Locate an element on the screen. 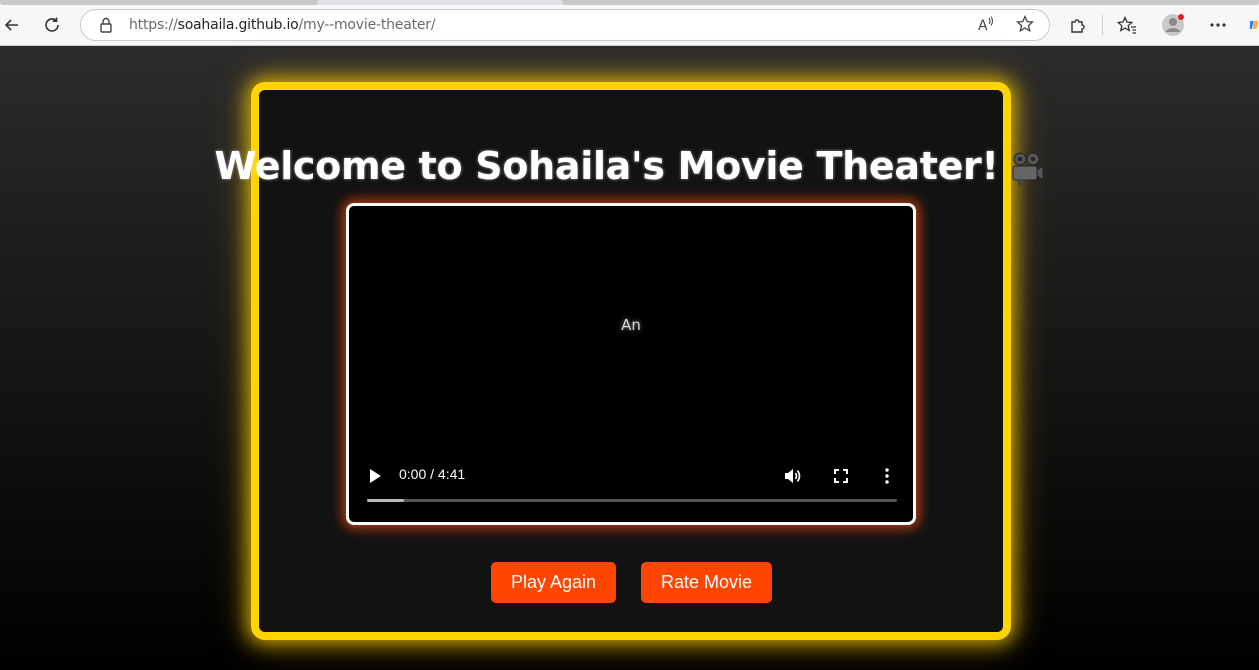  url-path: /my--movie-theater/ is located at coordinates (367, 25).